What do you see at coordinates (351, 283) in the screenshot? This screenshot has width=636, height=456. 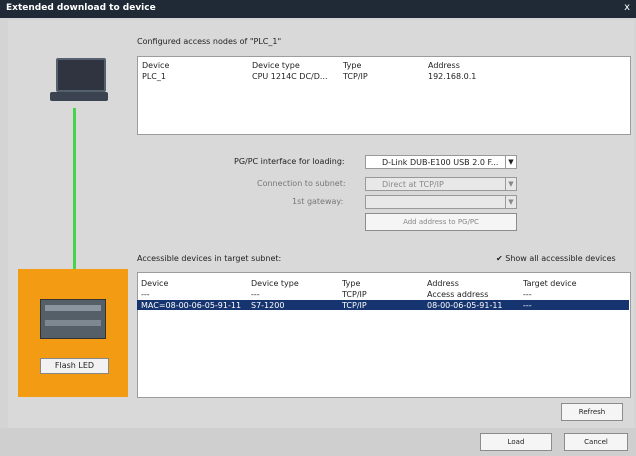 I see `accessible-header-type: Type` at bounding box center [351, 283].